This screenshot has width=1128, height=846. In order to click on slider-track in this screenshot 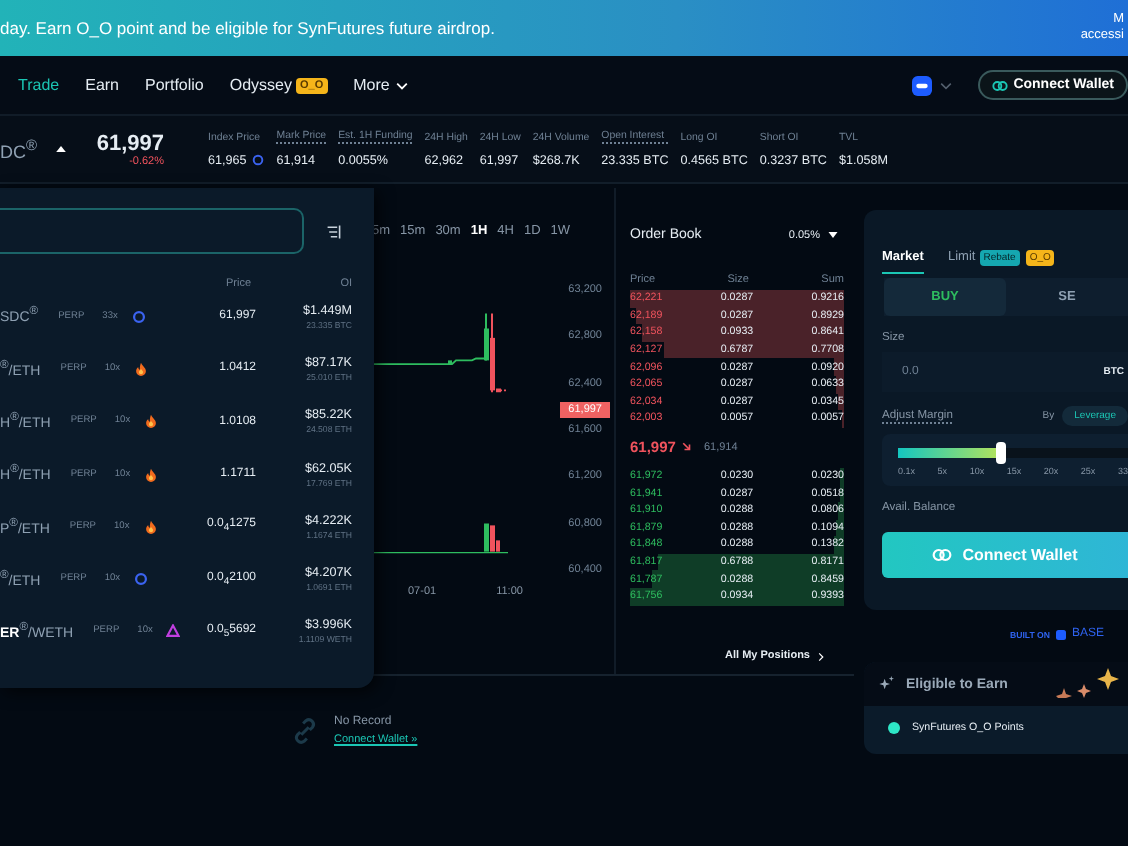, I will do `click(1013, 453)`.